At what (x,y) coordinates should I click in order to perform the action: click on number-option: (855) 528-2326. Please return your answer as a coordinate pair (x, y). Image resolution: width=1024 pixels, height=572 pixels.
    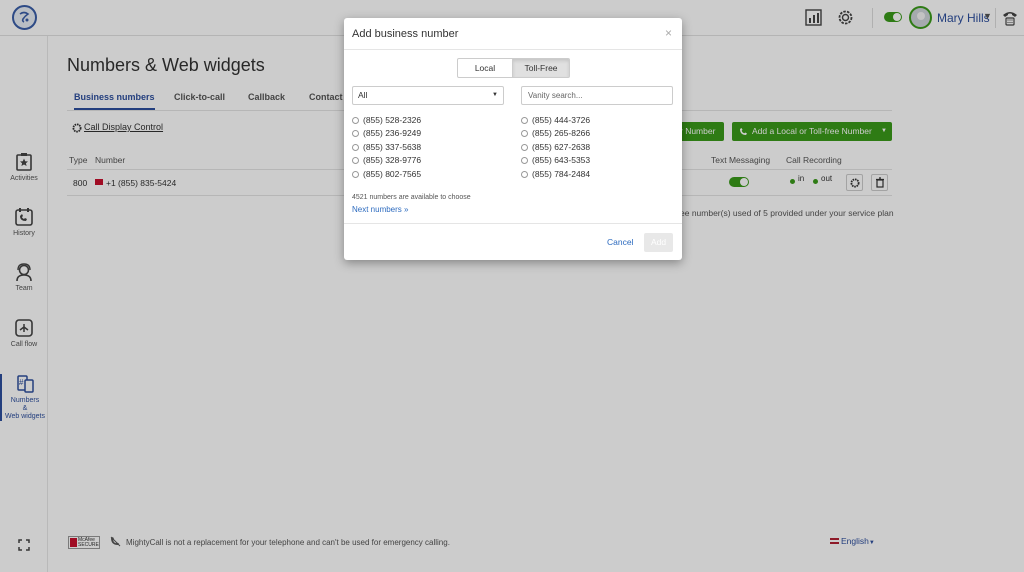
    Looking at the image, I should click on (386, 120).